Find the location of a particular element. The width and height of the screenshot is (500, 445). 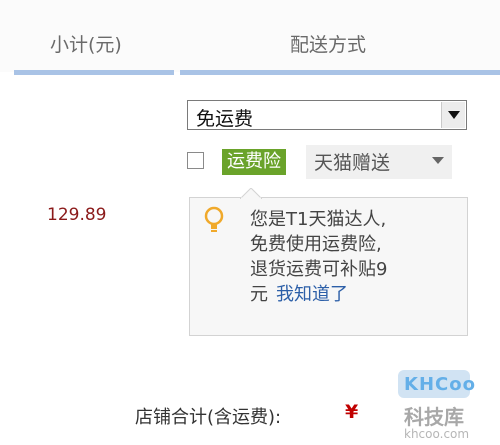

site-watermark: KHCoo 科技库 khcoo.com is located at coordinates (448, 406).